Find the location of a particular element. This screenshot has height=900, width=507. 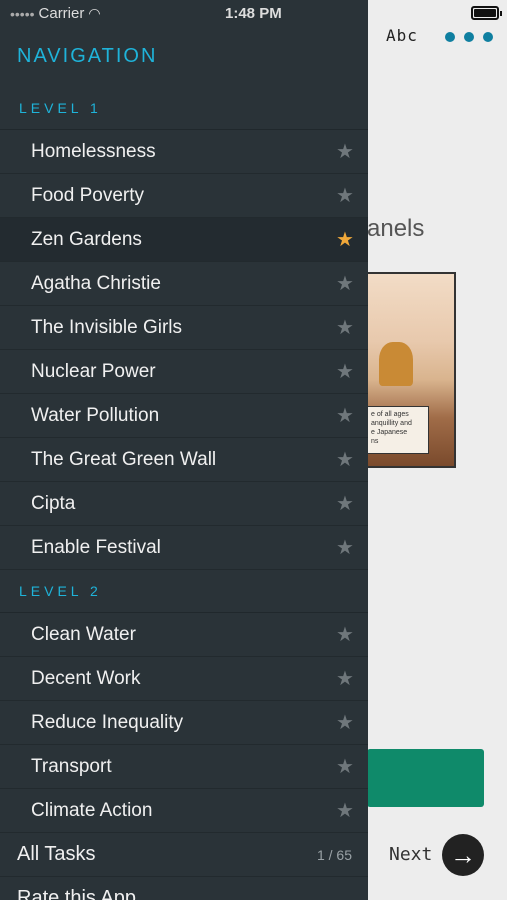

menu-item-transport: Transport ★ is located at coordinates (184, 767).